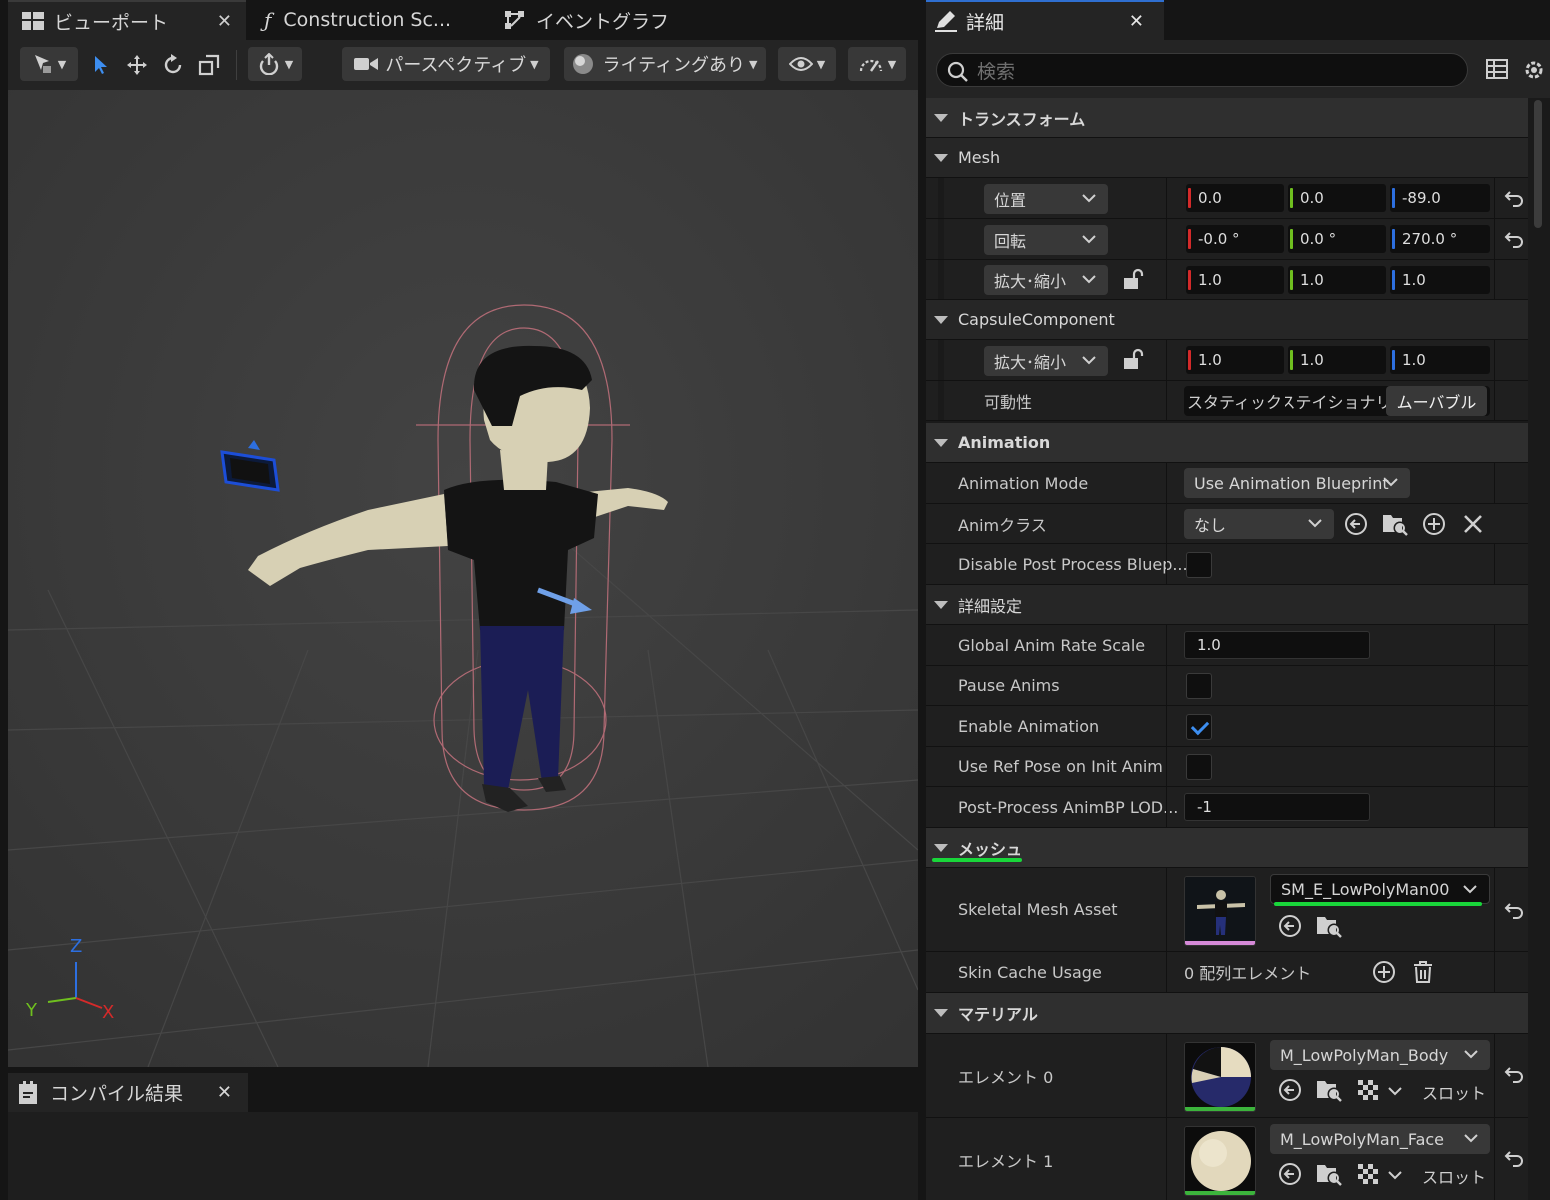 The width and height of the screenshot is (1550, 1200). What do you see at coordinates (1454, 1093) in the screenshot?
I see `material-0-slot-label: スロット` at bounding box center [1454, 1093].